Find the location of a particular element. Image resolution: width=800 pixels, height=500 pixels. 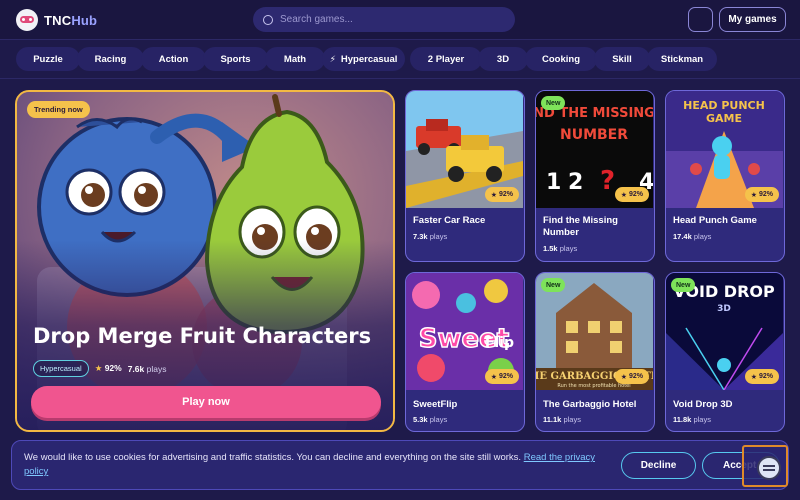

category-label: 2 Player is located at coordinates (446, 59).